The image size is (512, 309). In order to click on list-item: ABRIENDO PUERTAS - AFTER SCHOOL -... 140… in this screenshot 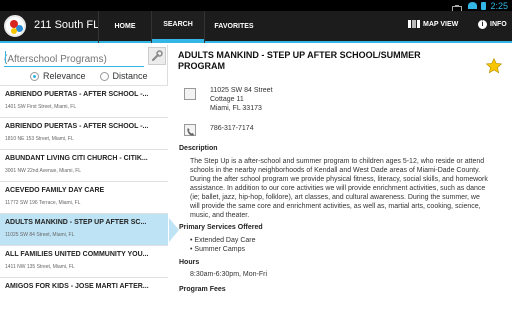, I will do `click(84, 101)`.